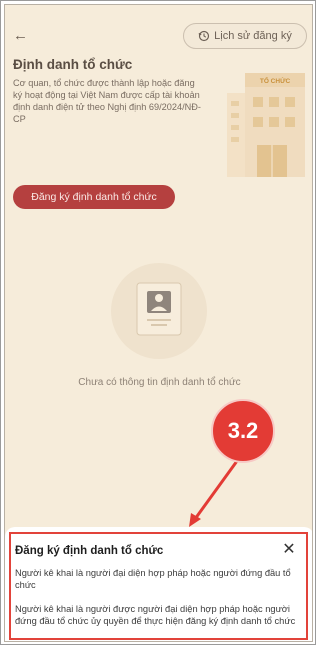 This screenshot has height=645, width=320. I want to click on history-label: Lịch sử đăng ký, so click(253, 36).